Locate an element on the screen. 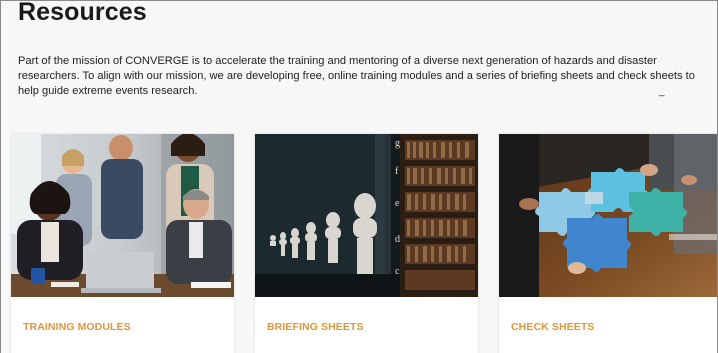 The height and width of the screenshot is (353, 718). svg-text: d is located at coordinates (397, 239).